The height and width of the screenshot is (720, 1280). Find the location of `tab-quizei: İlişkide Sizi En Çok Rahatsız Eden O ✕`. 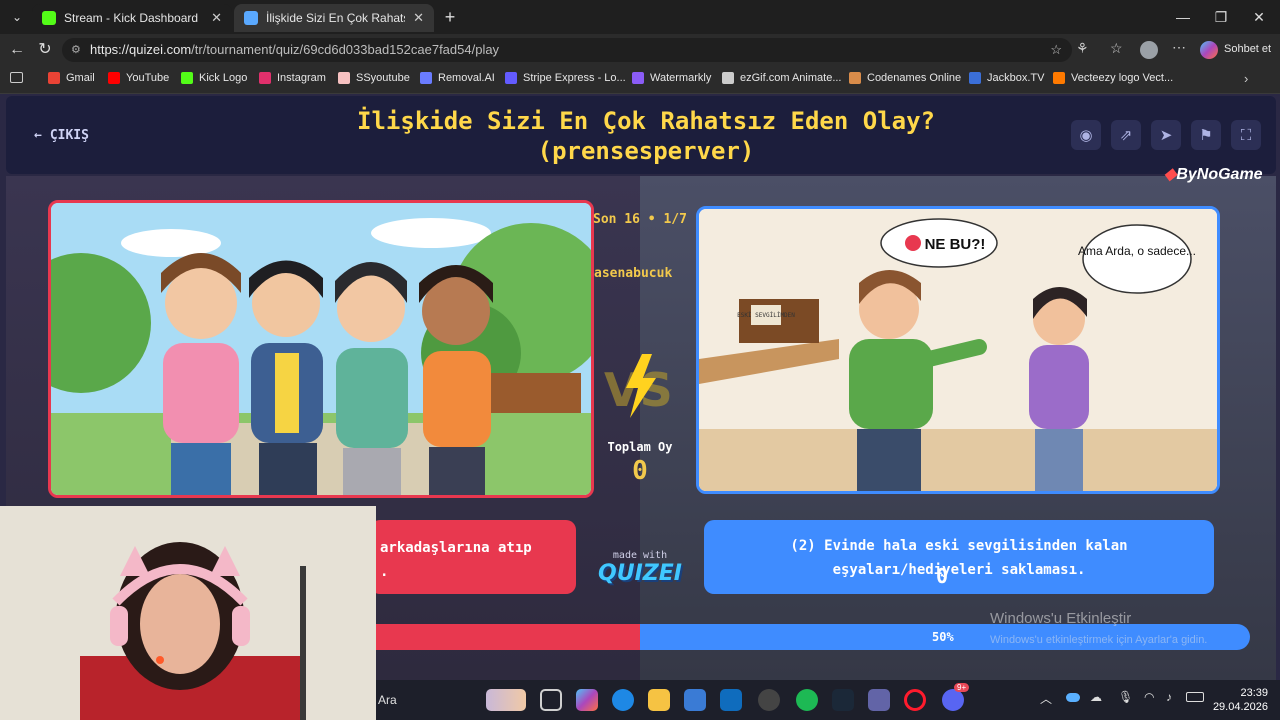

tab-quizei: İlişkide Sizi En Çok Rahatsız Eden O ✕ is located at coordinates (334, 18).